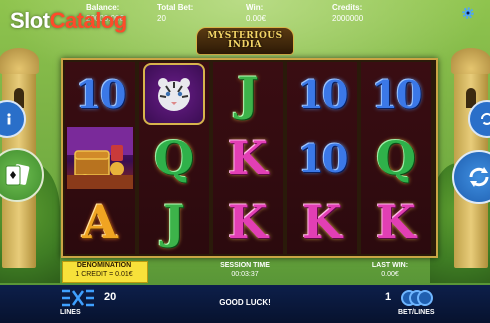 The image size is (490, 323). Describe the element at coordinates (78, 298) in the screenshot. I see `lines-logo-icon` at that location.